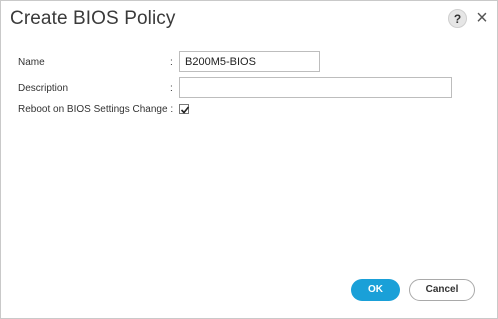 Image resolution: width=498 pixels, height=319 pixels. I want to click on cancel-button: Cancel, so click(442, 290).